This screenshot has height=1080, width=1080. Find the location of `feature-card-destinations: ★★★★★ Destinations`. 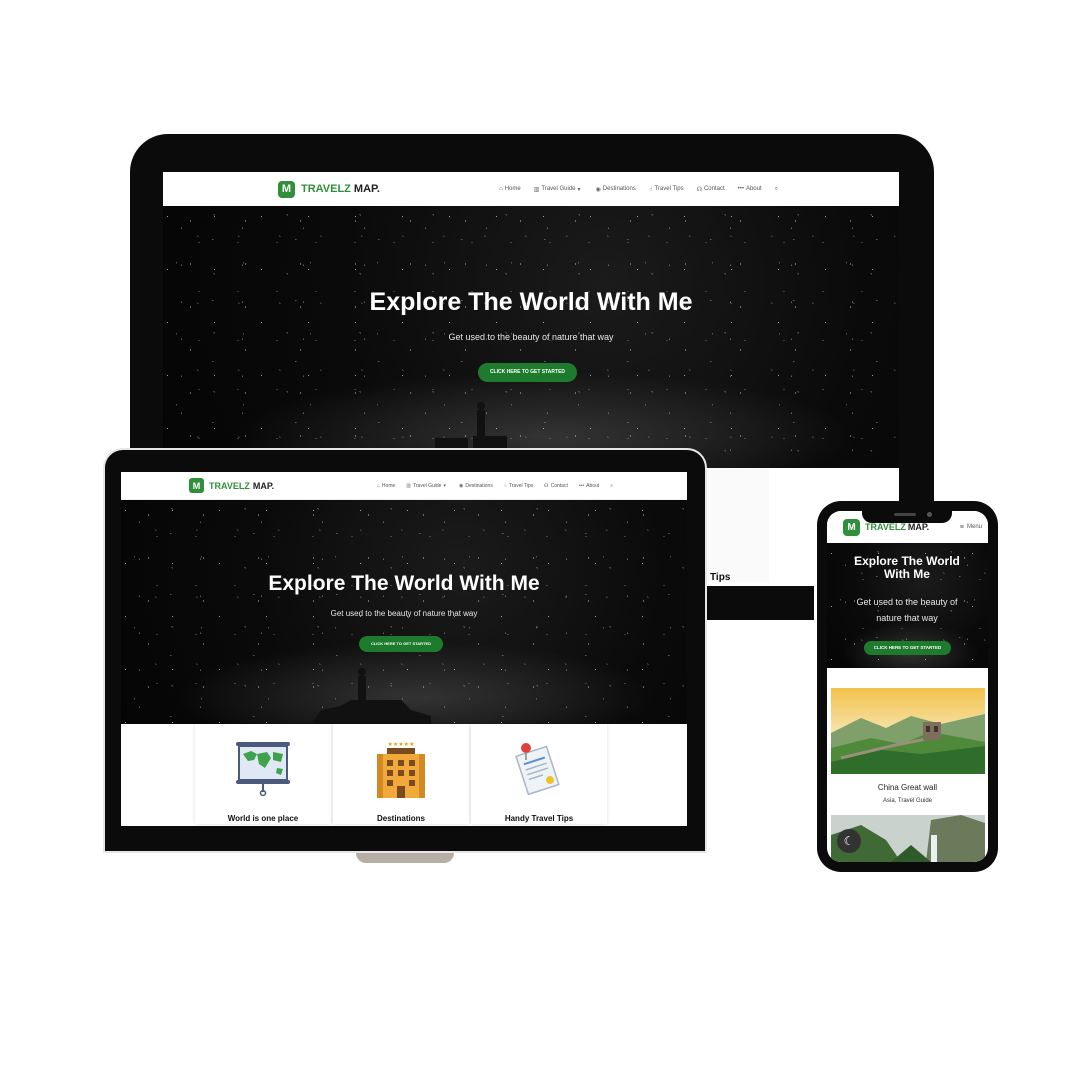

feature-card-destinations: ★★★★★ Destinations is located at coordinates (401, 774).